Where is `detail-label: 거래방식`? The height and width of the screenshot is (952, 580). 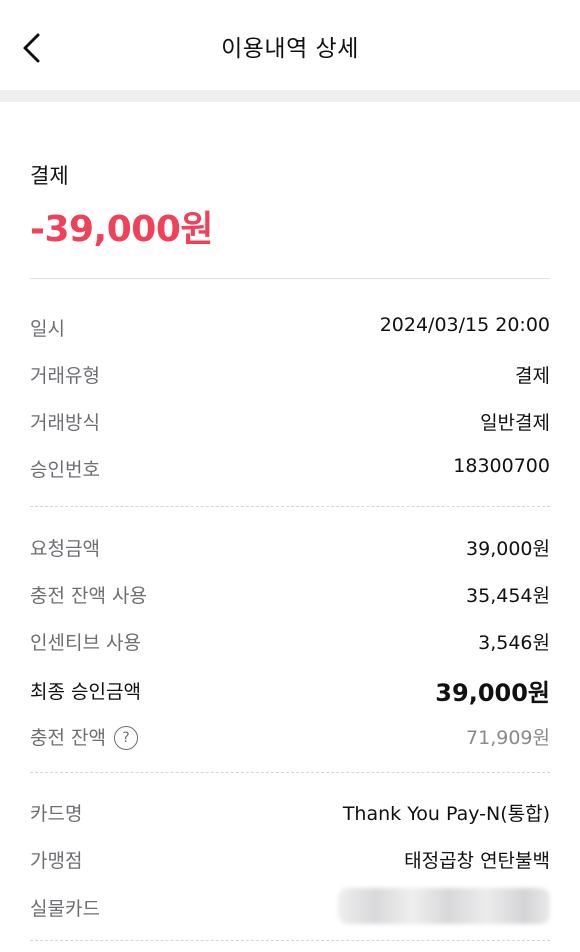 detail-label: 거래방식 is located at coordinates (65, 423).